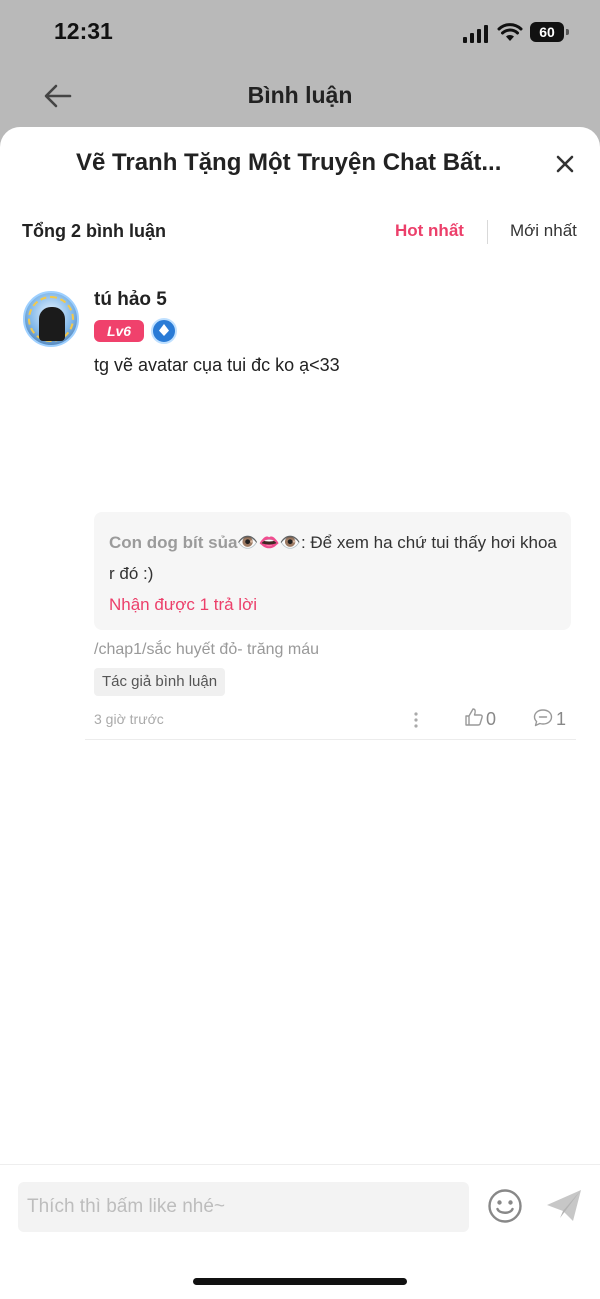 The height and width of the screenshot is (1299, 600). Describe the element at coordinates (164, 331) in the screenshot. I see `diamond-badge-icon` at that location.